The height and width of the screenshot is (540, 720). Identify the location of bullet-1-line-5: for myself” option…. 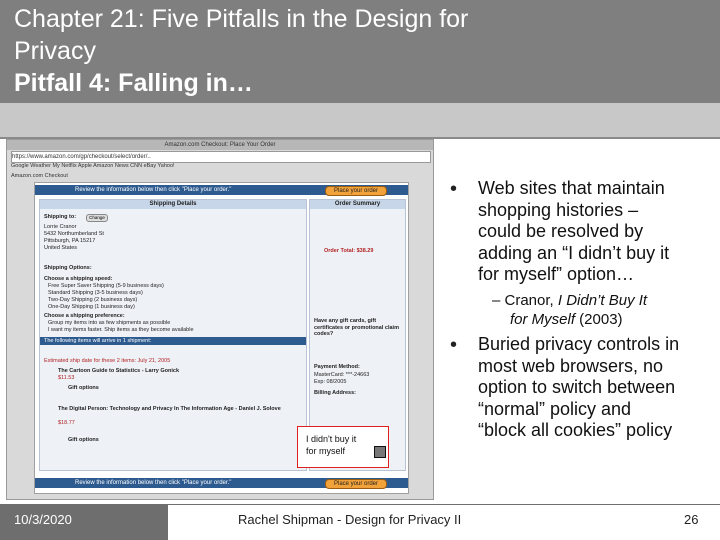
(556, 274).